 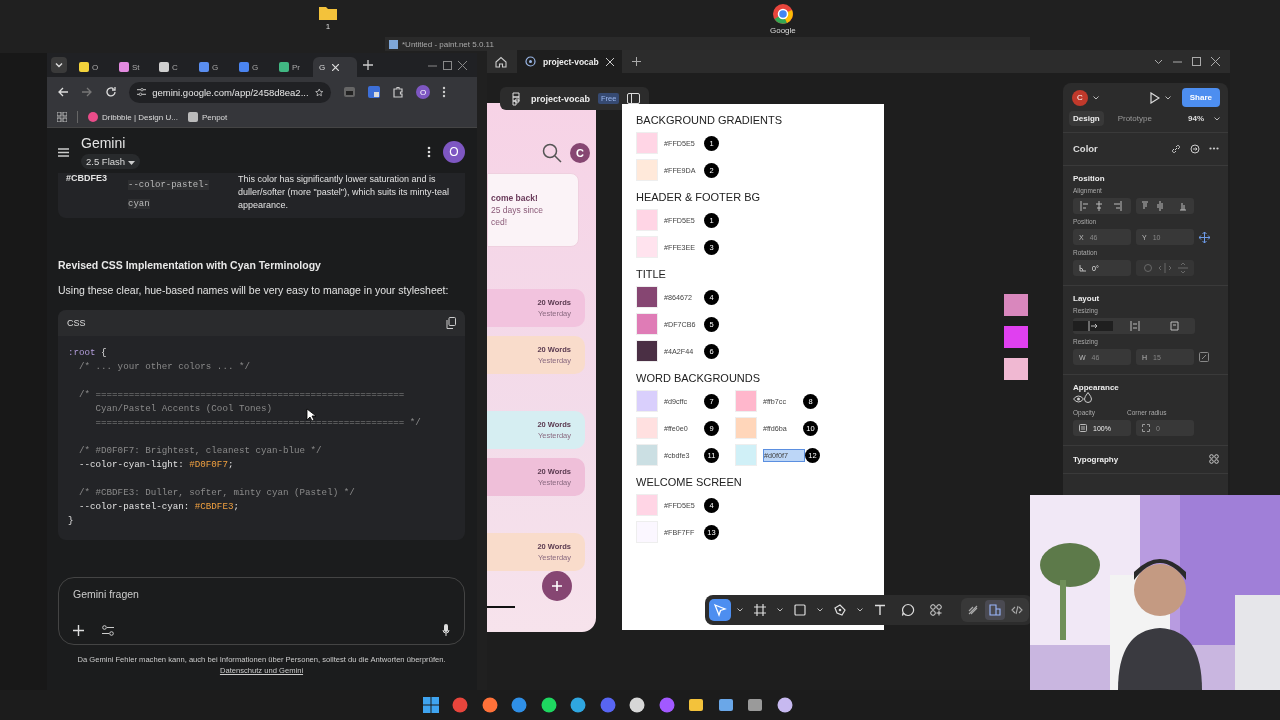 I want to click on section-title: Appearance, so click(x=1096, y=387).